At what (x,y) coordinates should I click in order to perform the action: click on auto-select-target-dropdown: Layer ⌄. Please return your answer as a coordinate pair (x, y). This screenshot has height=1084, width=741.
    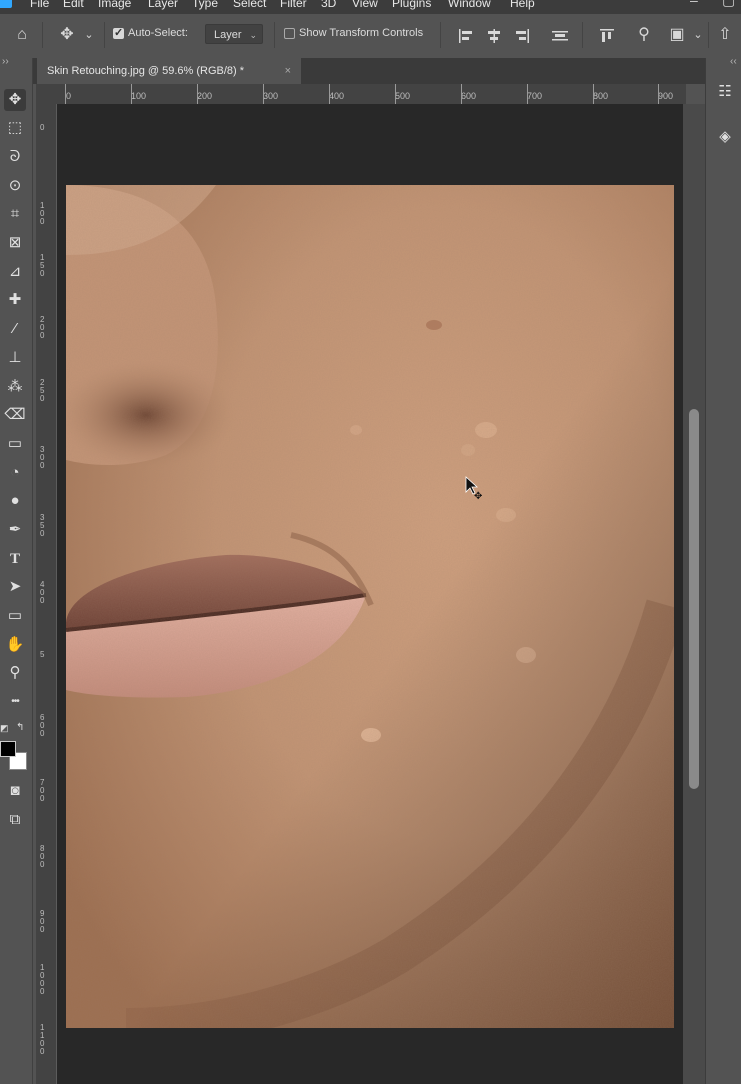
    Looking at the image, I should click on (234, 34).